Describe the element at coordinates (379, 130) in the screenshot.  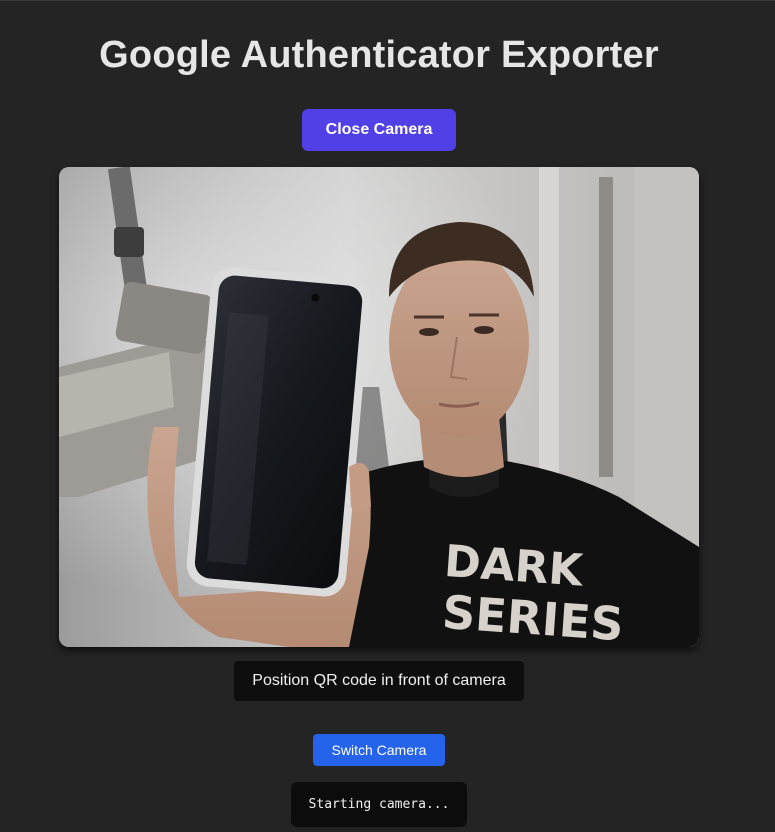
I see `close-camera-button: Close Camera` at that location.